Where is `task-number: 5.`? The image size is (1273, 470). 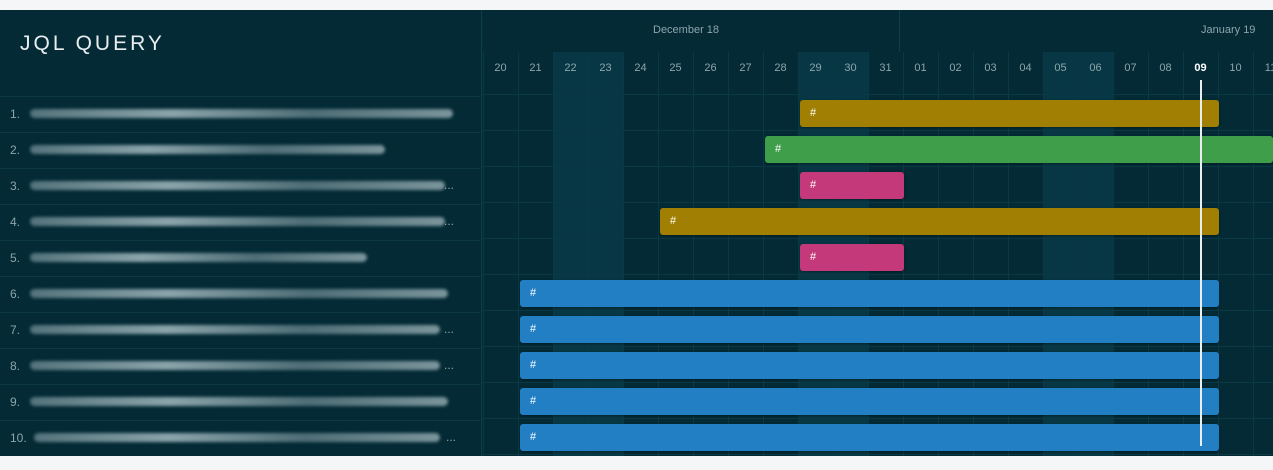 task-number: 5. is located at coordinates (15, 258).